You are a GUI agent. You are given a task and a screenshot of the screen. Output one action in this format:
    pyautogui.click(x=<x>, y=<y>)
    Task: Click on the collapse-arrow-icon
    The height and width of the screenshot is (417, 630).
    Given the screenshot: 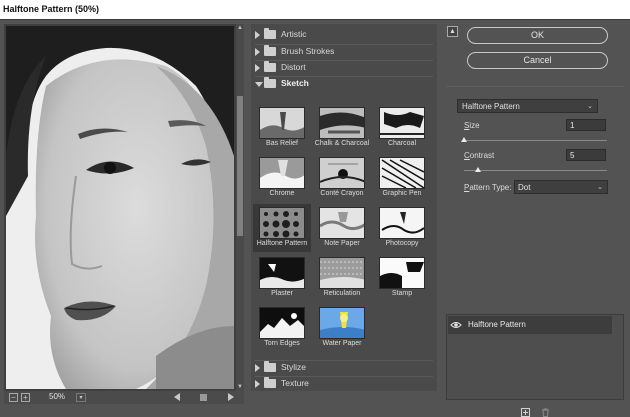 What is the action you would take?
    pyautogui.click(x=259, y=84)
    